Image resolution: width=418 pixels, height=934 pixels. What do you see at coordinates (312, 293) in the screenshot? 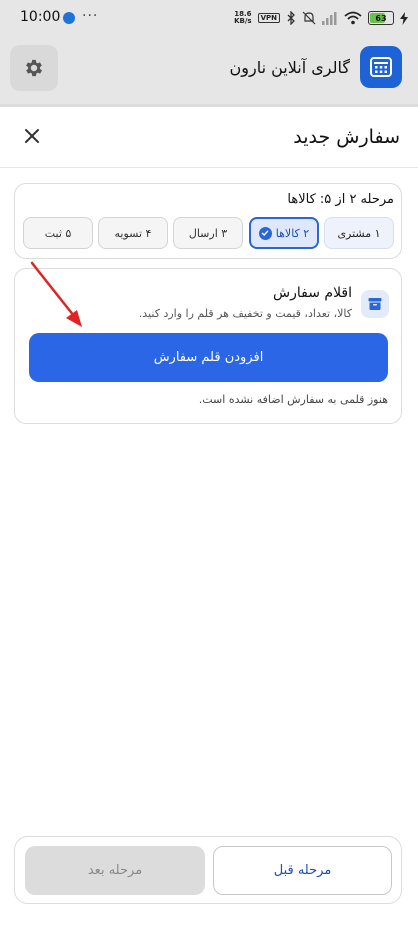
I see `order-items-title: اقلام سفارش` at bounding box center [312, 293].